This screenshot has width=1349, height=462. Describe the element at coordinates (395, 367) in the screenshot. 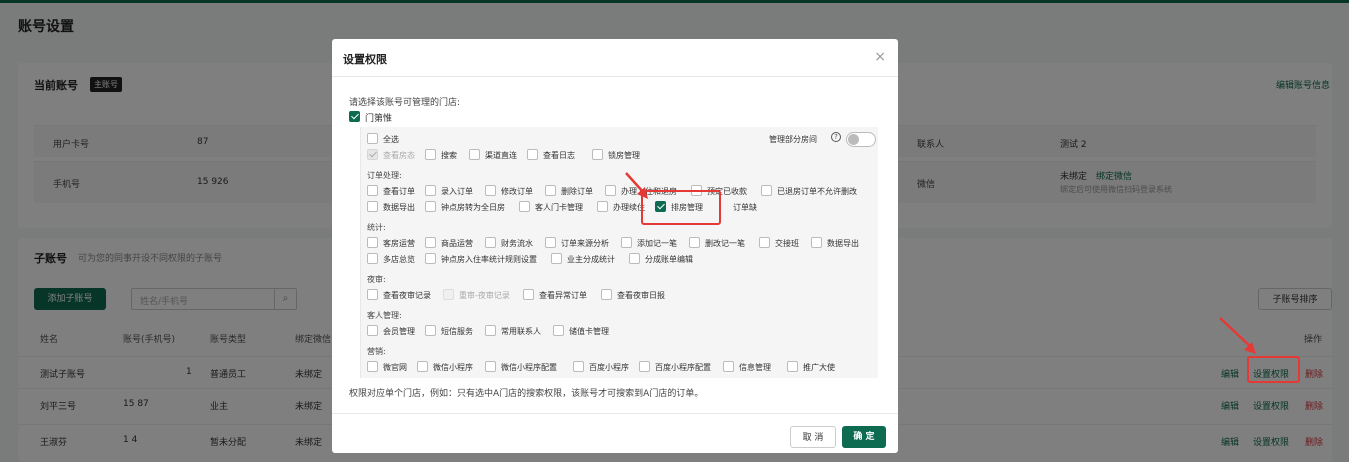

I see `perm-label: 微官网` at that location.